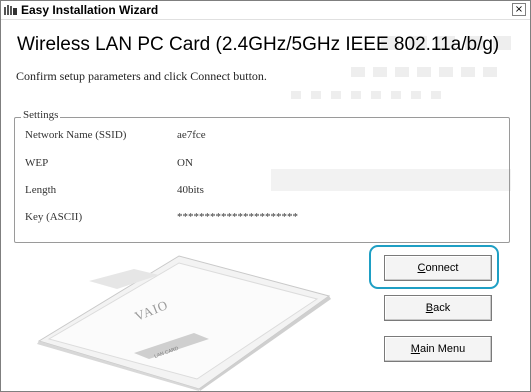 The height and width of the screenshot is (392, 531). What do you see at coordinates (442, 268) in the screenshot?
I see `connect-label: onnect` at bounding box center [442, 268].